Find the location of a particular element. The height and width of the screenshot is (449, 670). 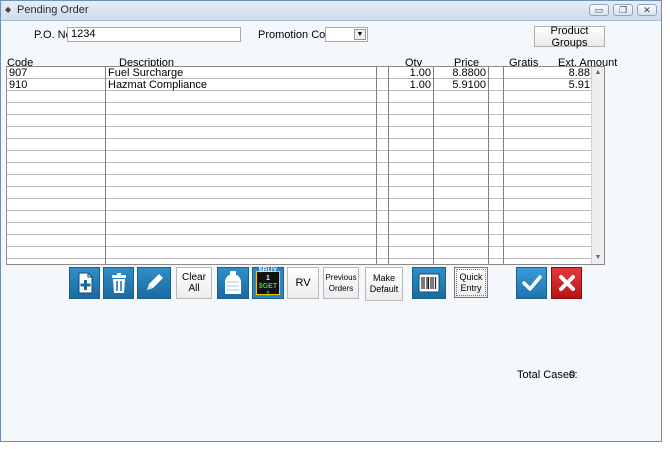

add-line-button is located at coordinates (84, 283).